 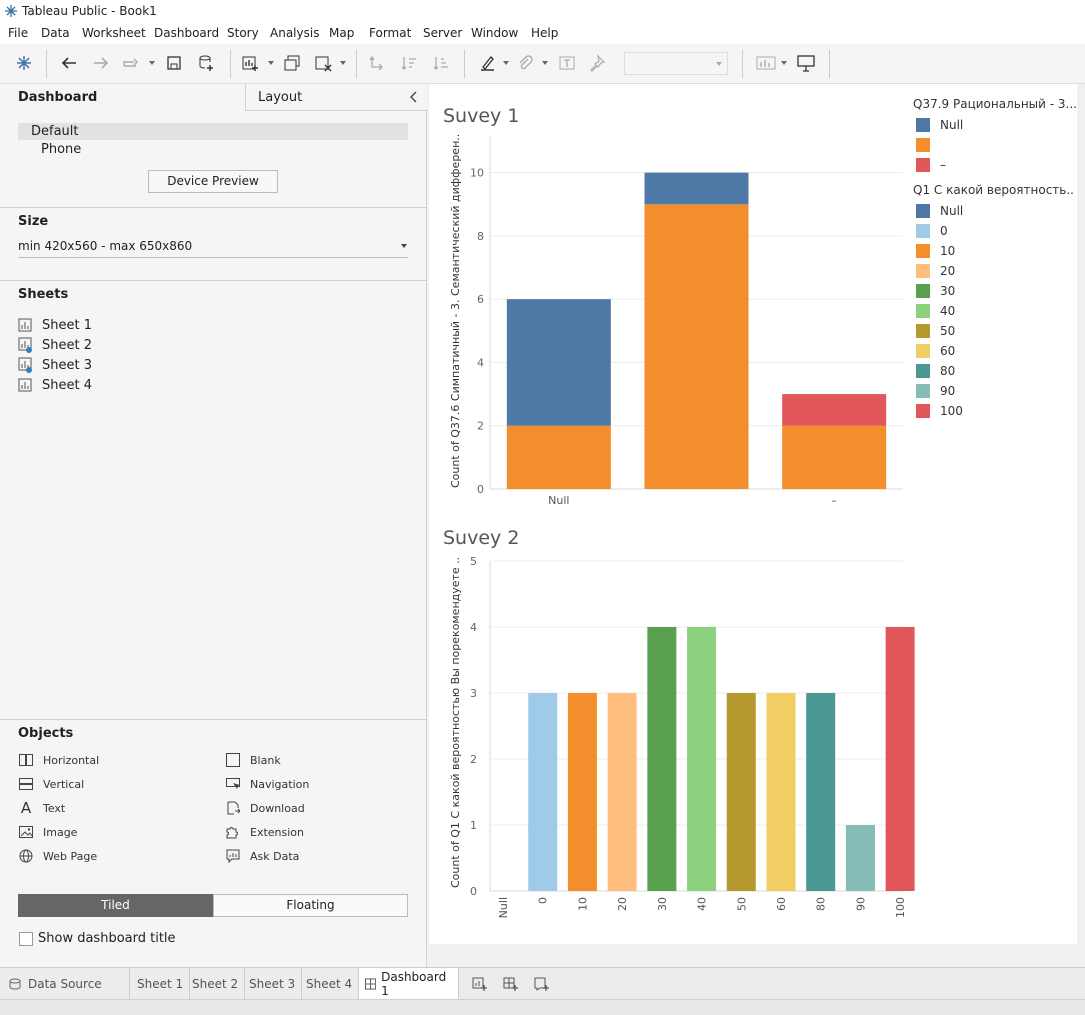 I want to click on chart1-title: Suvey 1, so click(x=481, y=116).